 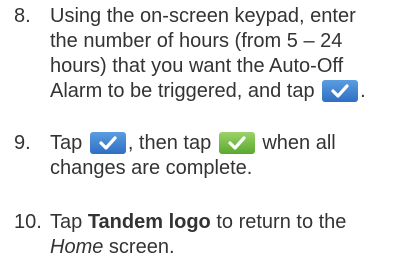 I want to click on step-text-segment: to return to the, so click(x=281, y=222).